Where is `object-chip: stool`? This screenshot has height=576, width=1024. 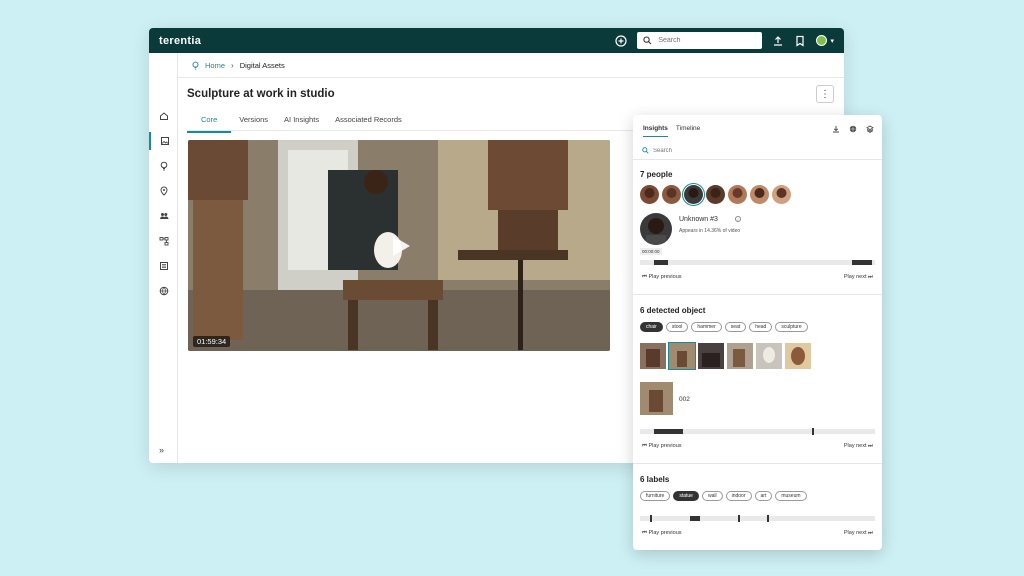 object-chip: stool is located at coordinates (677, 327).